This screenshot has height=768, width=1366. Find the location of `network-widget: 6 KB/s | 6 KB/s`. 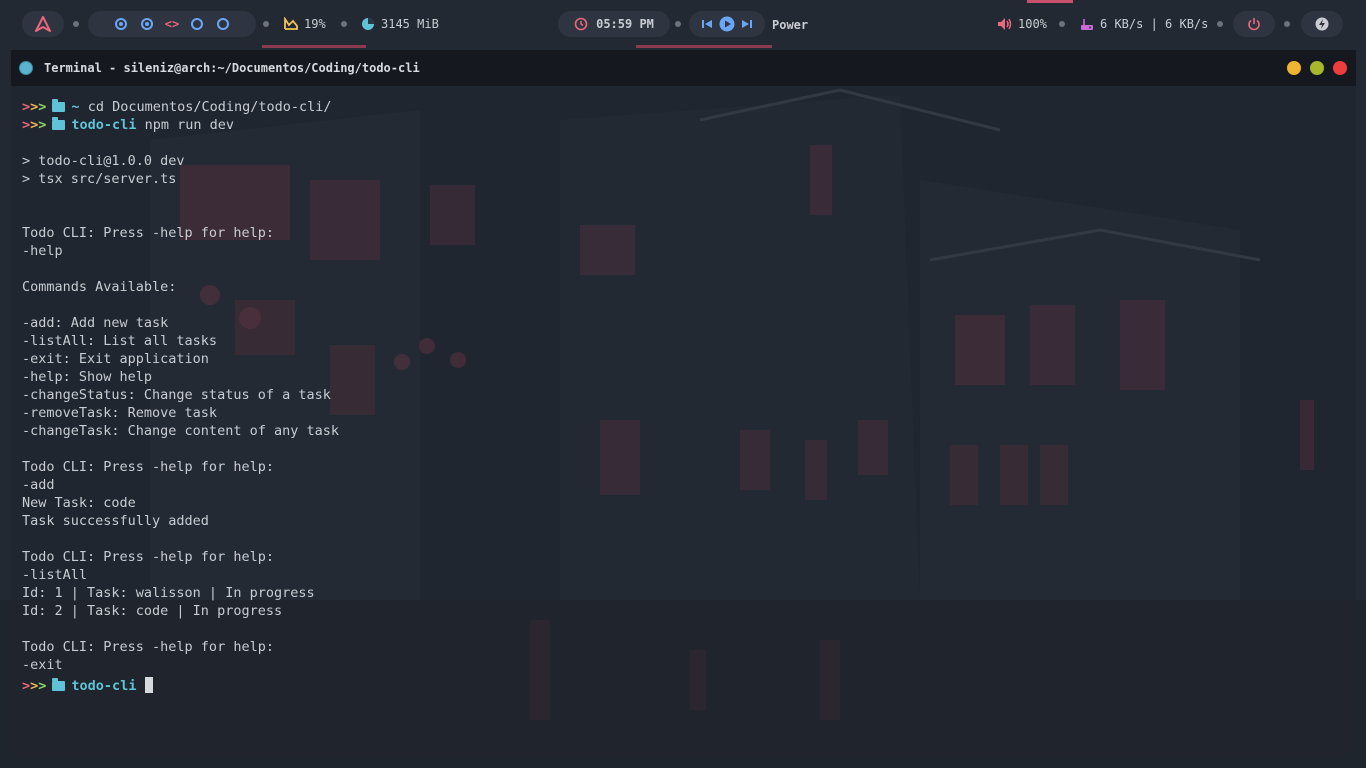

network-widget: 6 KB/s | 6 KB/s is located at coordinates (1144, 24).